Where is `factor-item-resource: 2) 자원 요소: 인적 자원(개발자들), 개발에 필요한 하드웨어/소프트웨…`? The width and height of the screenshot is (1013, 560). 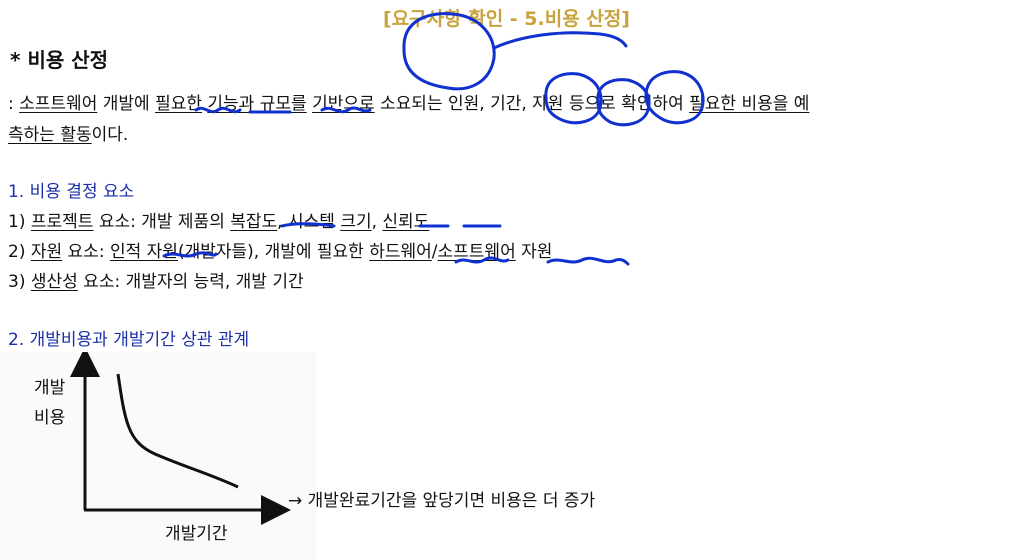 factor-item-resource: 2) 자원 요소: 인적 자원(개발자들), 개발에 필요한 하드웨어/소프트웨… is located at coordinates (280, 249).